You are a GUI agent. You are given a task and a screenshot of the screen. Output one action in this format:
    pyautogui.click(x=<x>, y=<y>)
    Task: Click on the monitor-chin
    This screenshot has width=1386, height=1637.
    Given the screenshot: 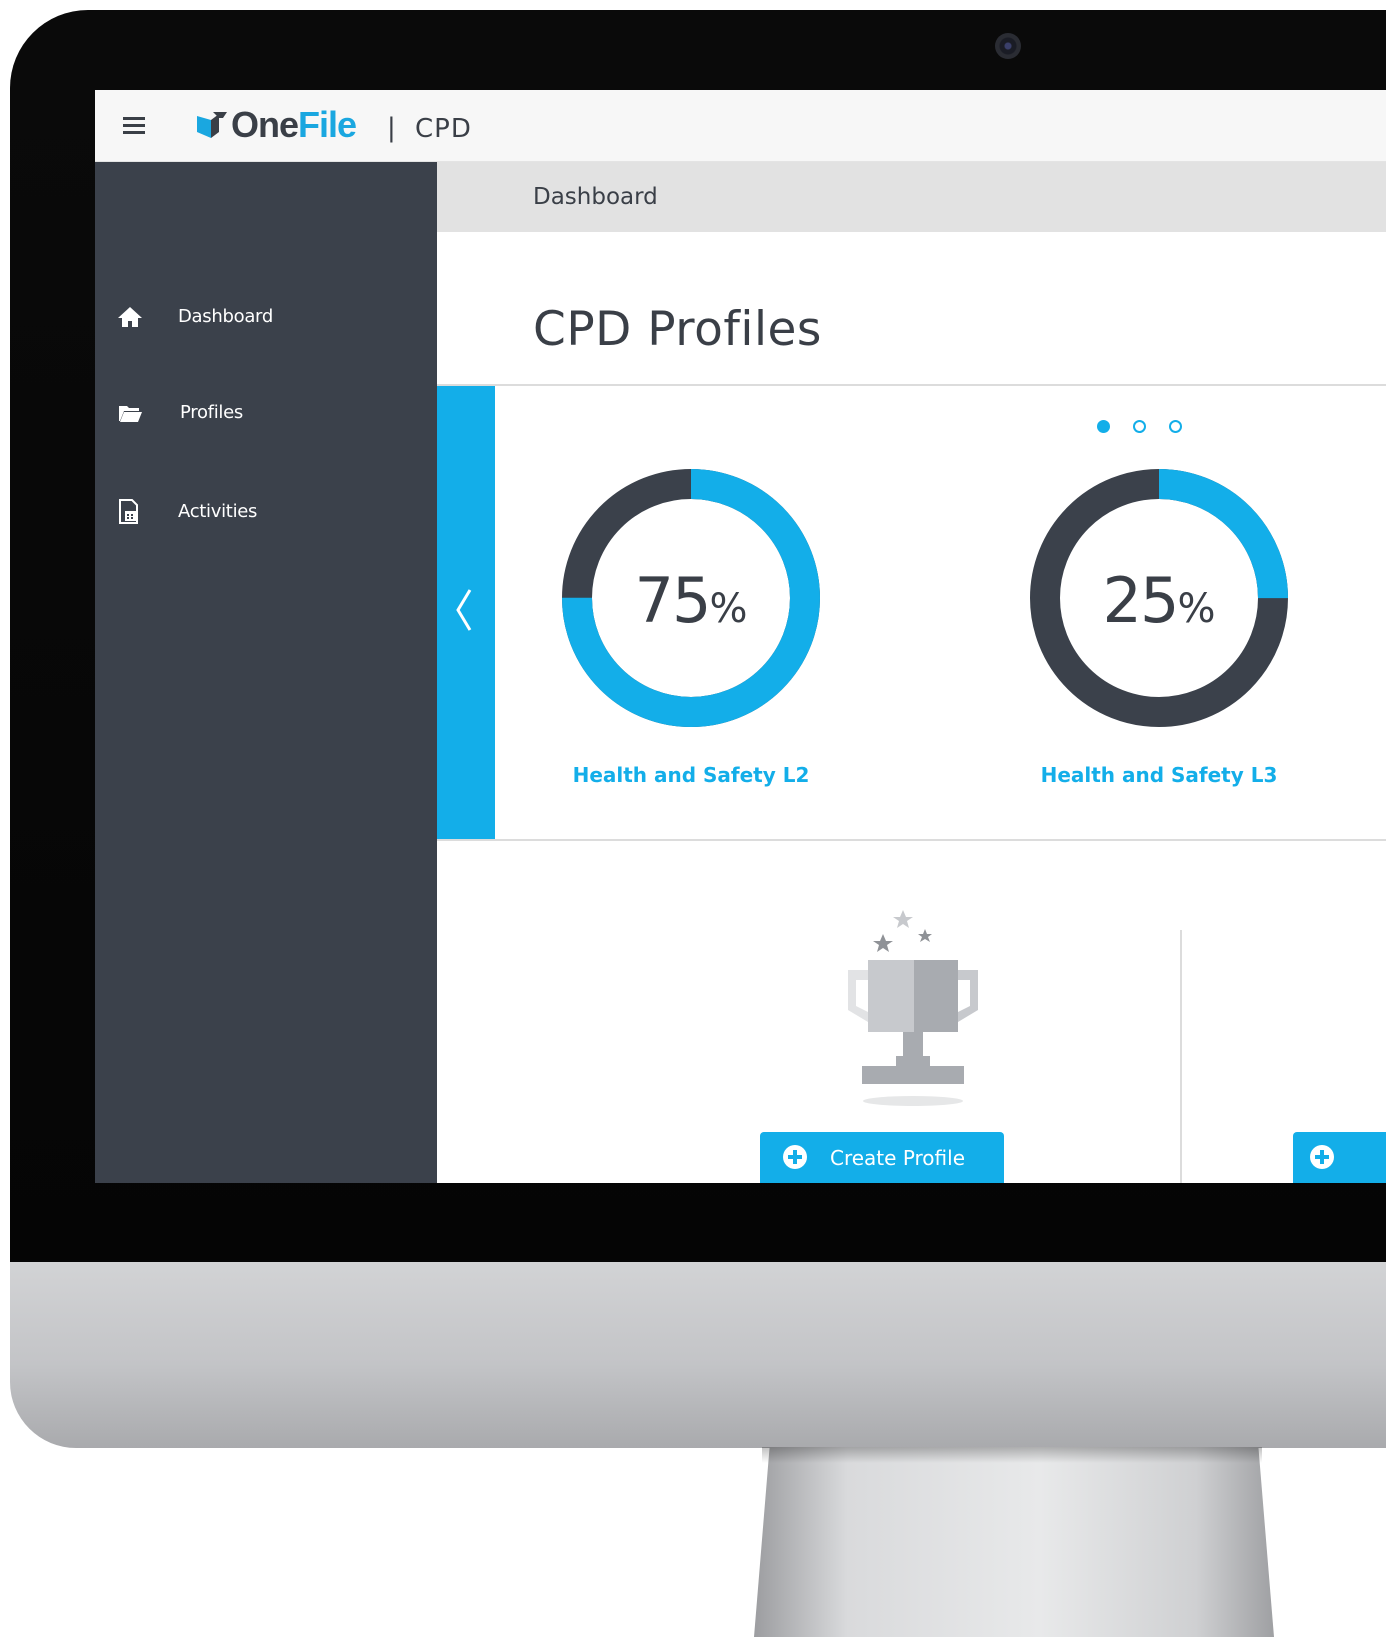 What is the action you would take?
    pyautogui.click(x=698, y=1355)
    